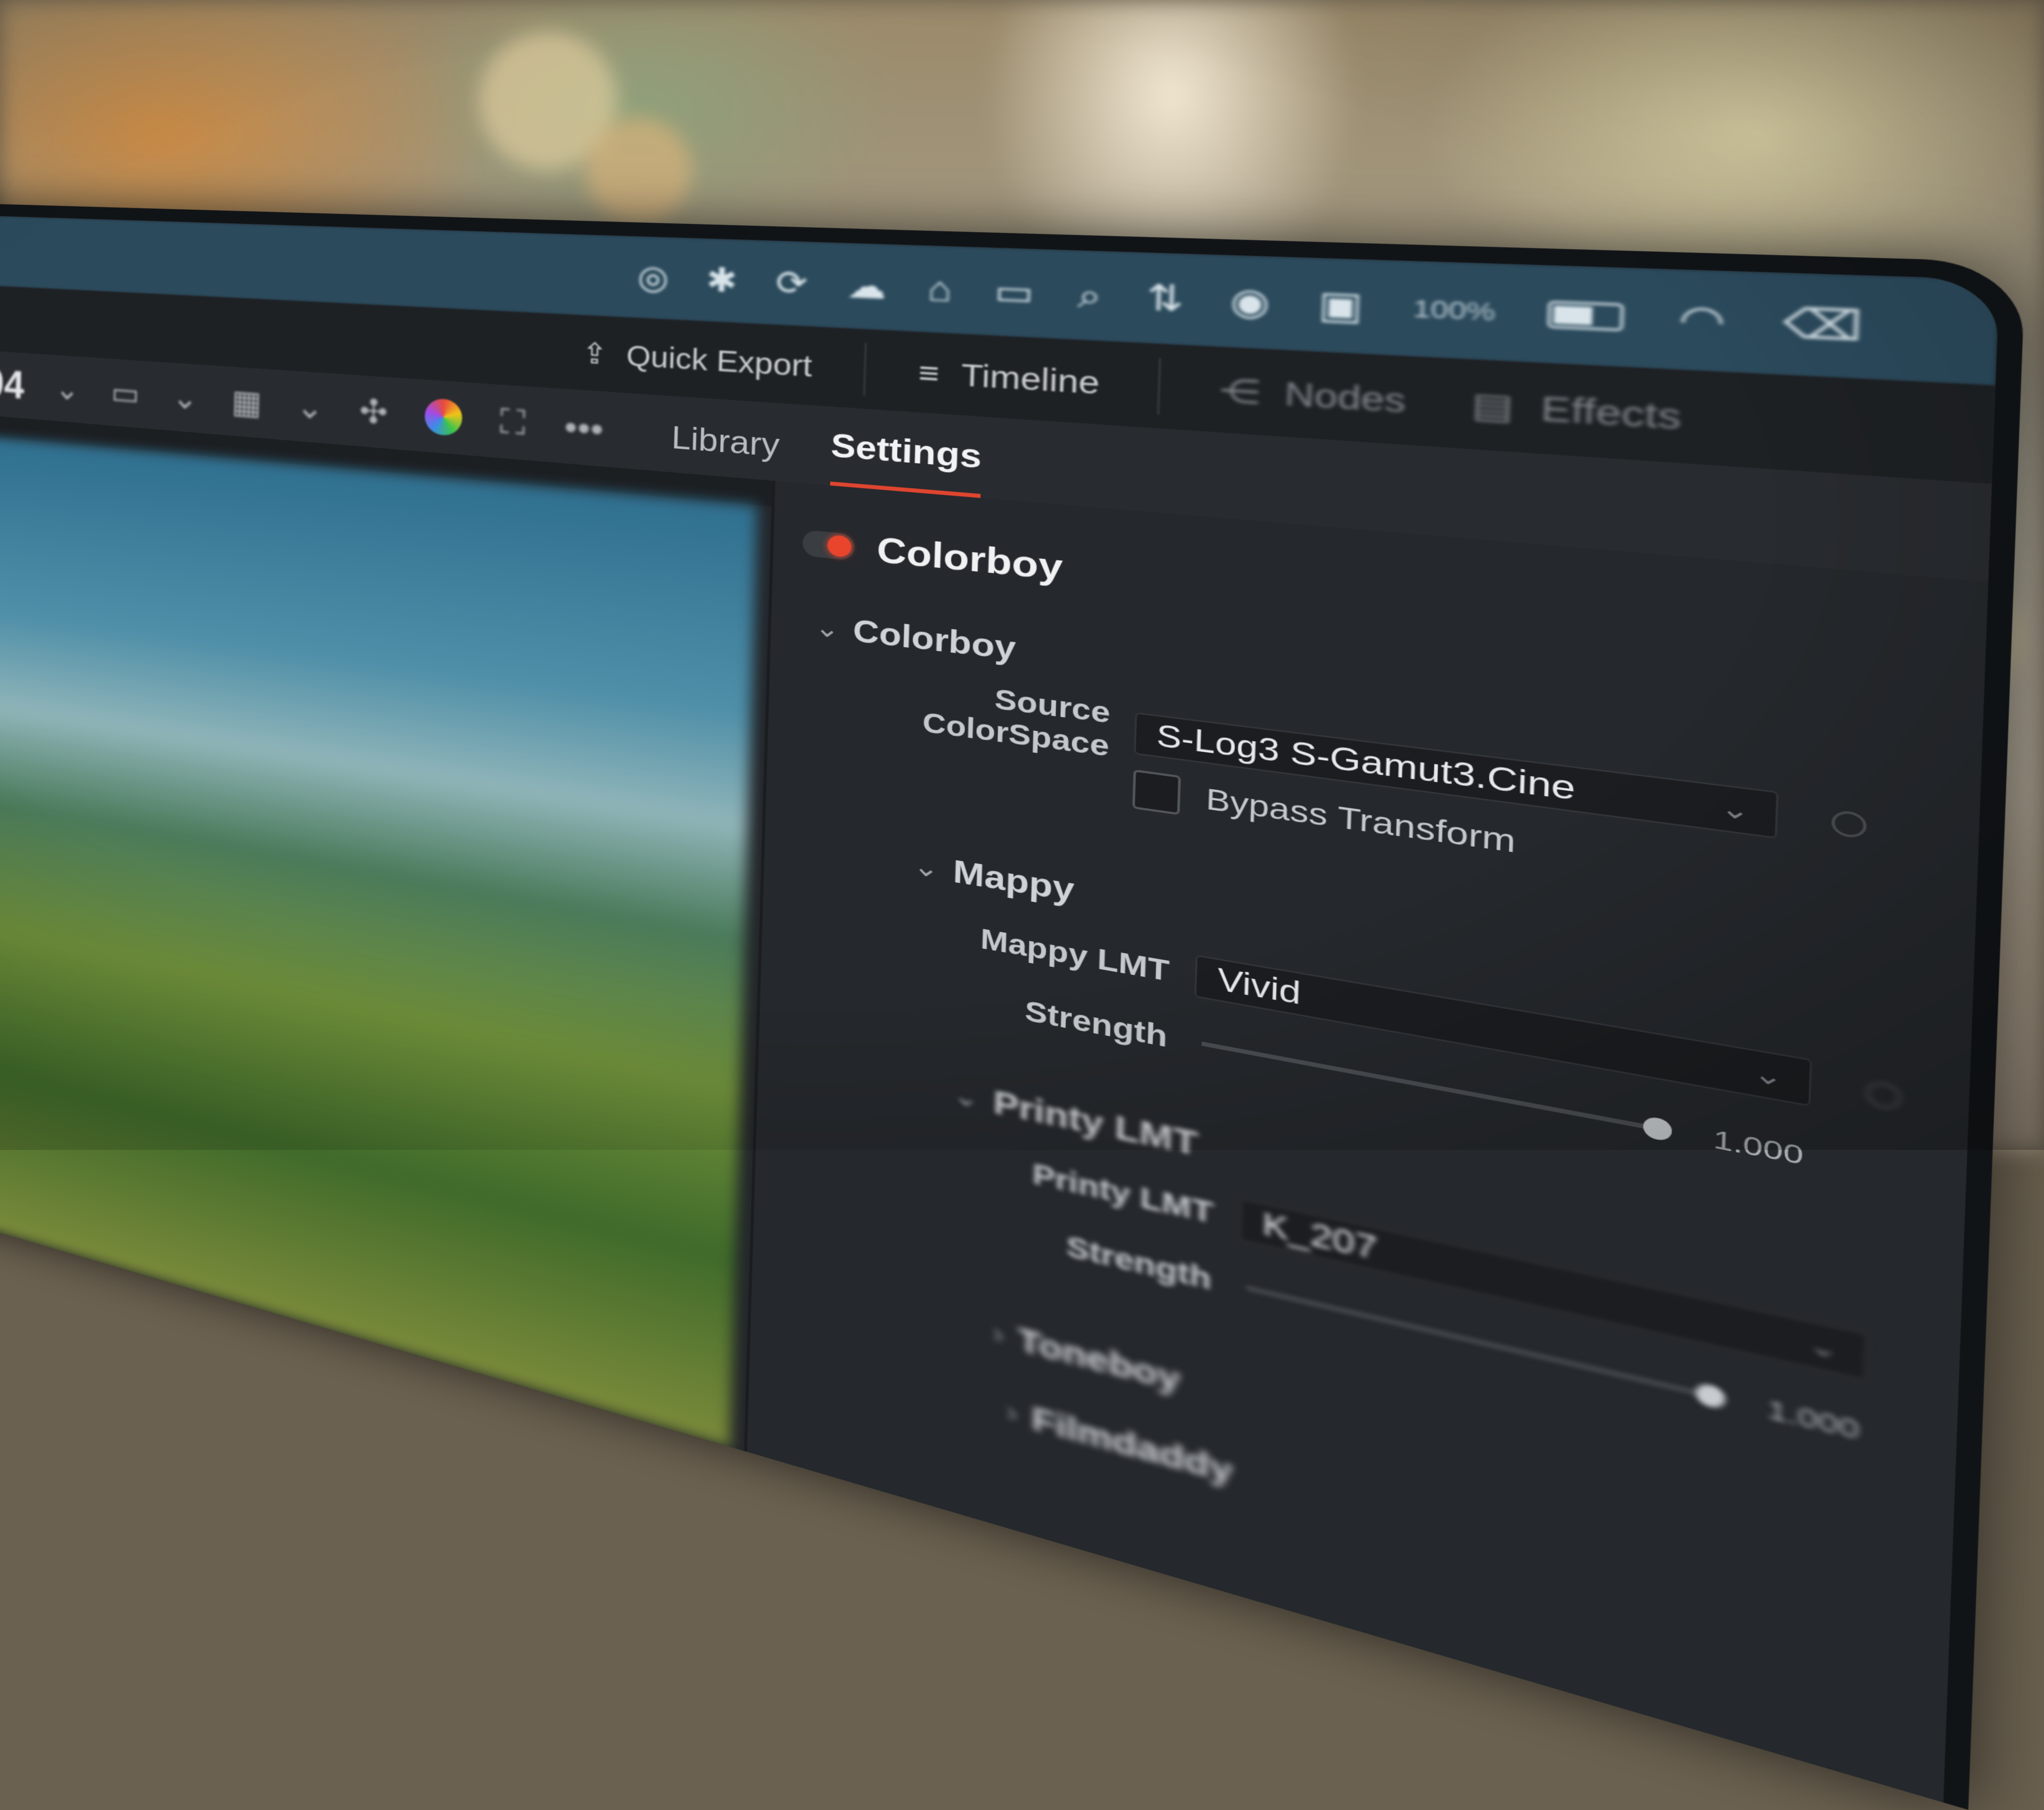  I want to click on nodes-icon: ⋲, so click(1240, 391).